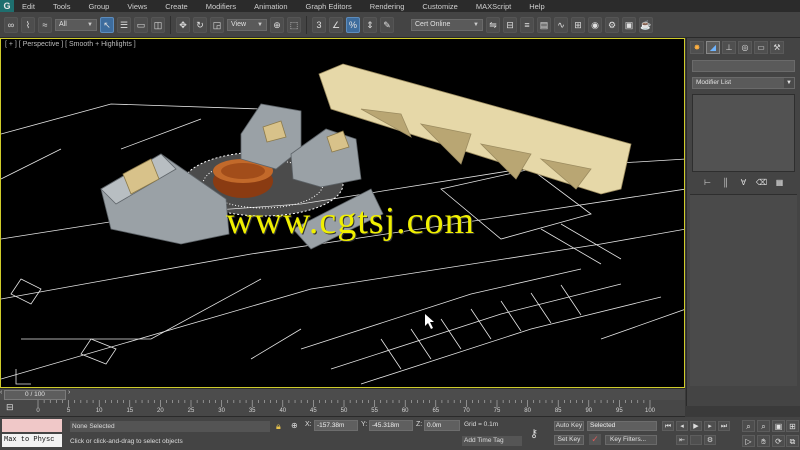  I want to click on utilities-icon: ⚒, so click(777, 47).